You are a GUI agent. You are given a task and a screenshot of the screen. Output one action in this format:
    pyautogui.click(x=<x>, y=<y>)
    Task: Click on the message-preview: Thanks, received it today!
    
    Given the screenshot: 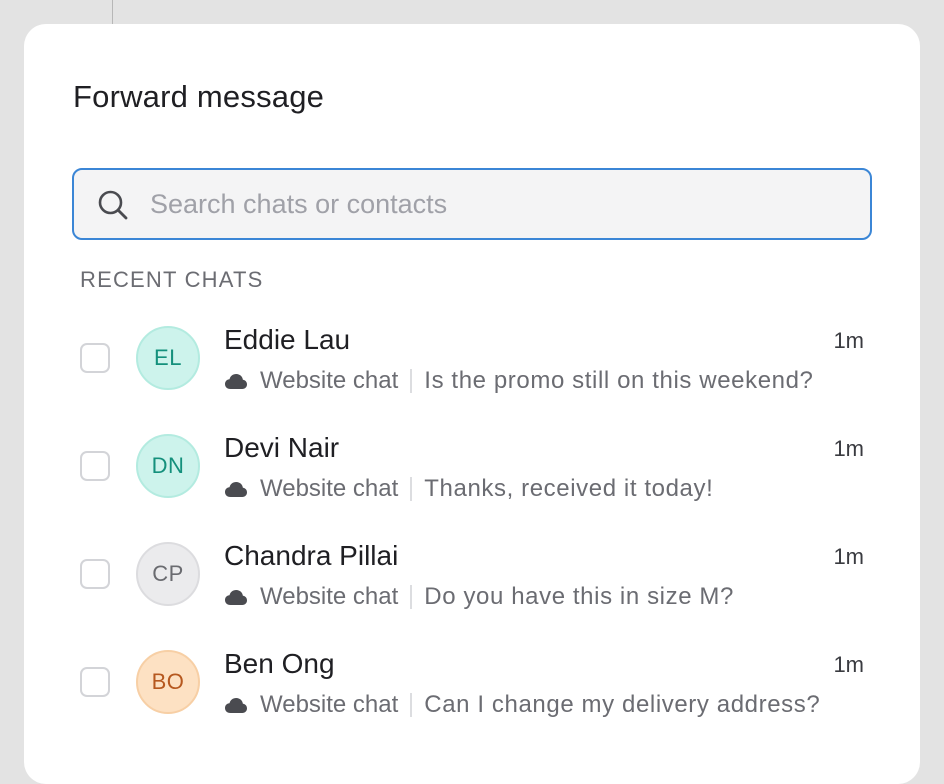 What is the action you would take?
    pyautogui.click(x=569, y=488)
    